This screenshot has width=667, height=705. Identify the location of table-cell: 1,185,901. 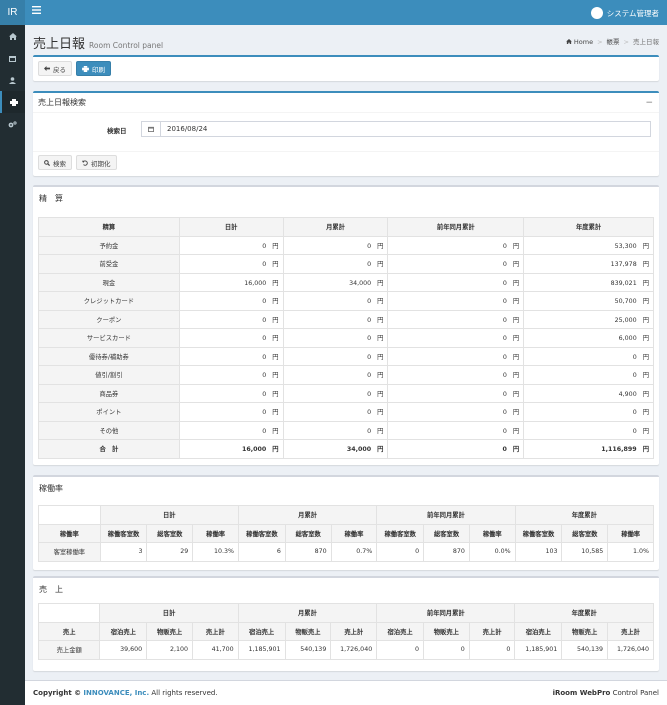
(538, 650).